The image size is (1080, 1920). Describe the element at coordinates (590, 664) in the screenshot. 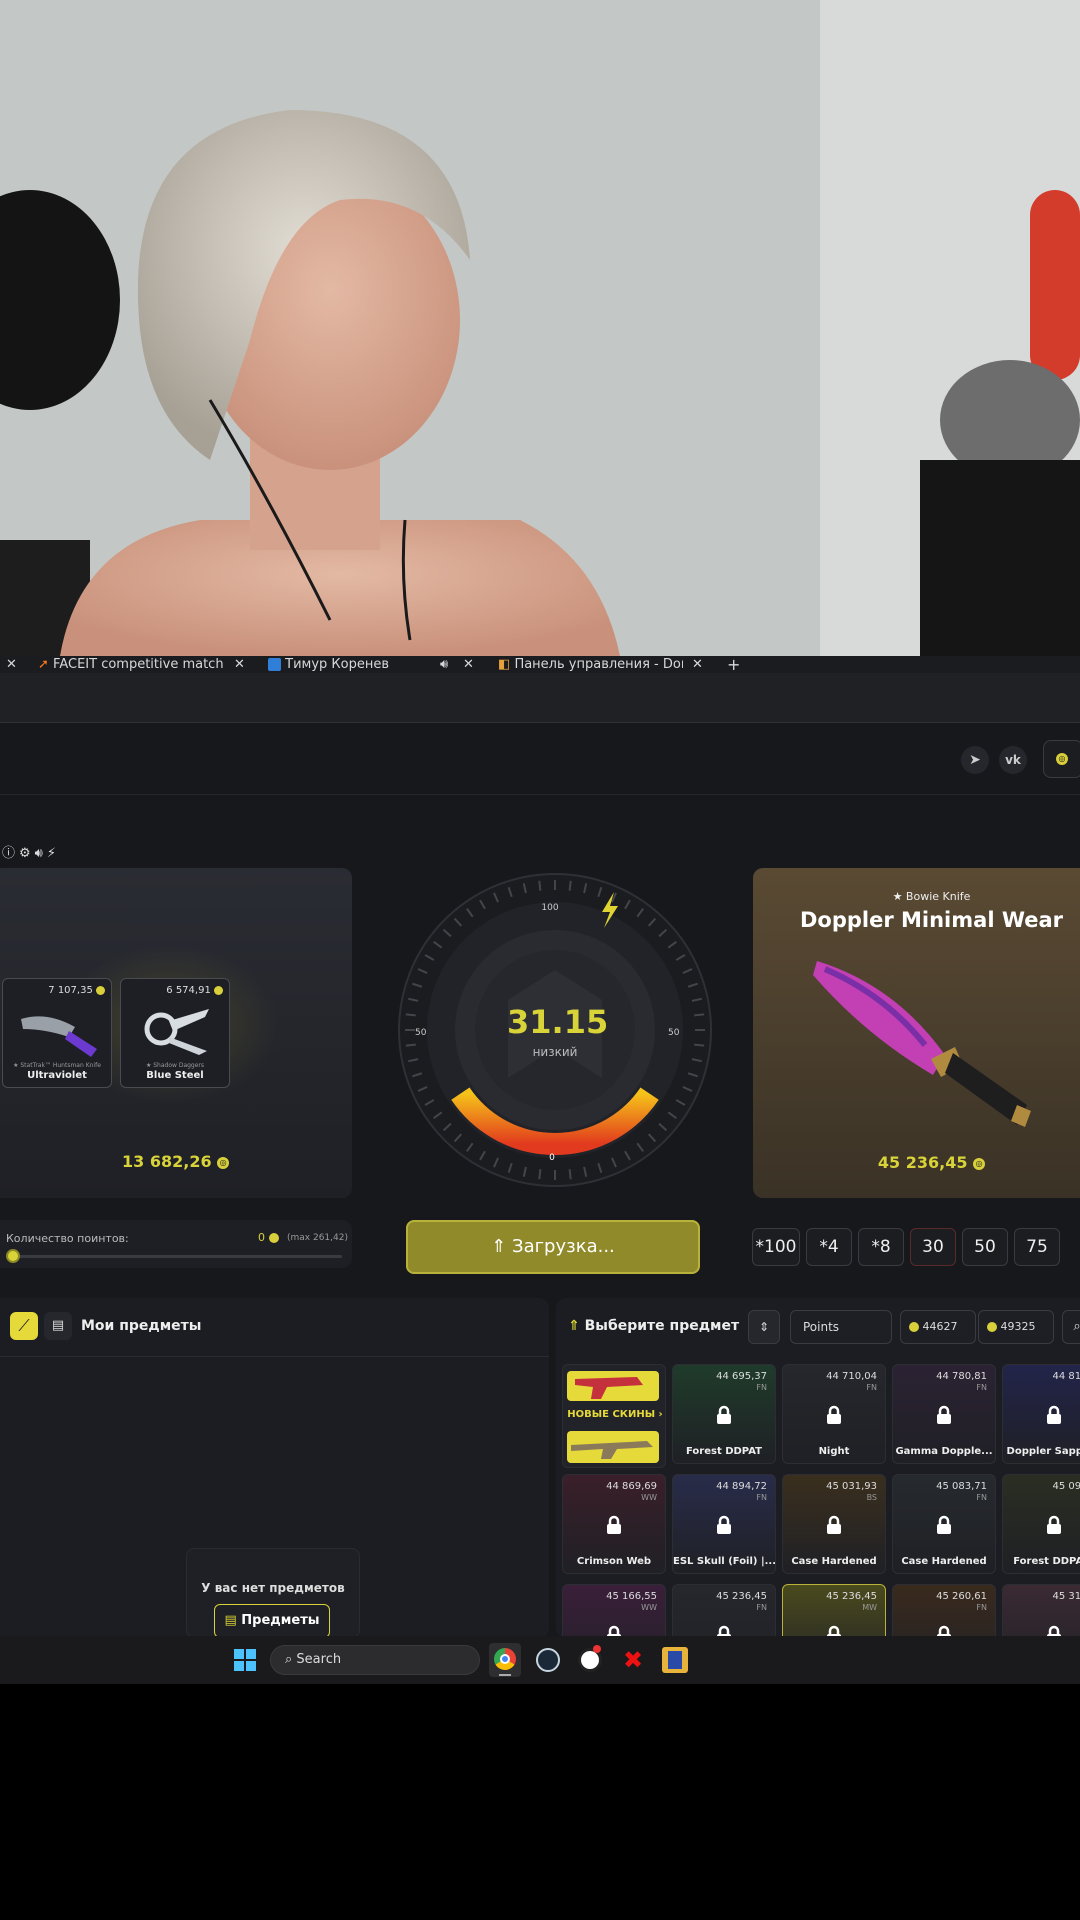

I see `tab-donation: ◧ Панель управления - Donation` at that location.